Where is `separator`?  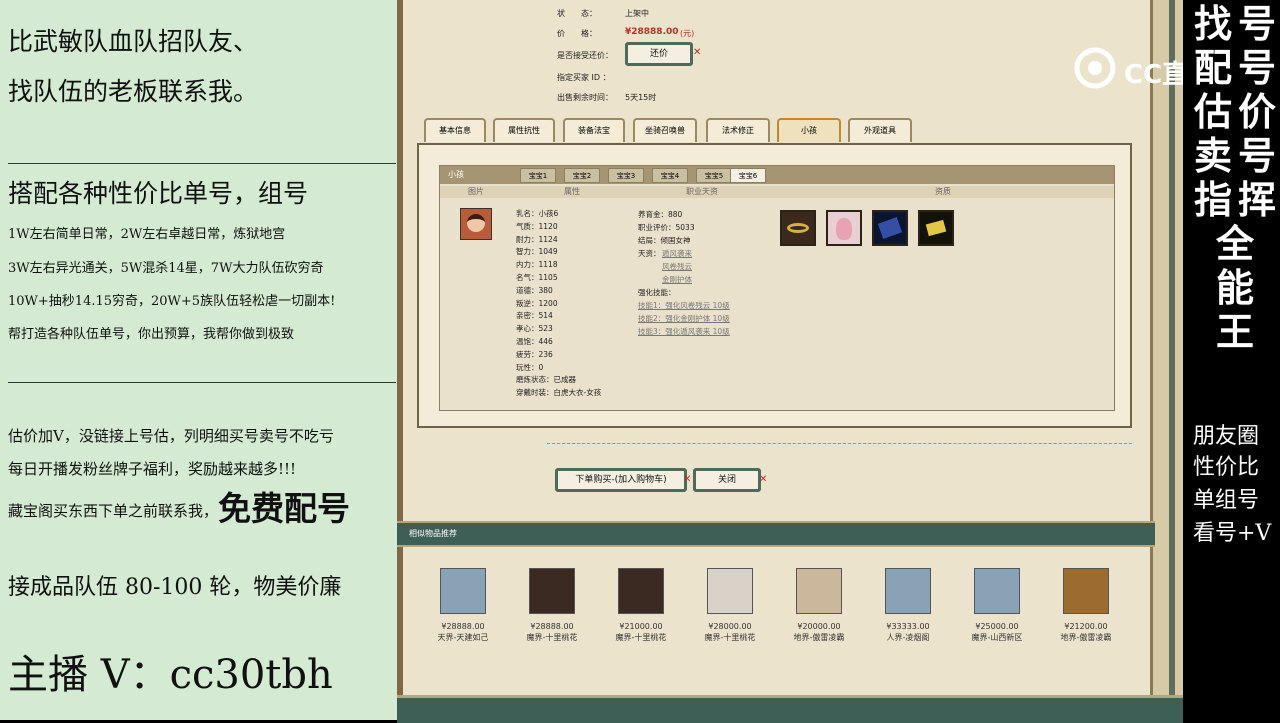 separator is located at coordinates (839, 443).